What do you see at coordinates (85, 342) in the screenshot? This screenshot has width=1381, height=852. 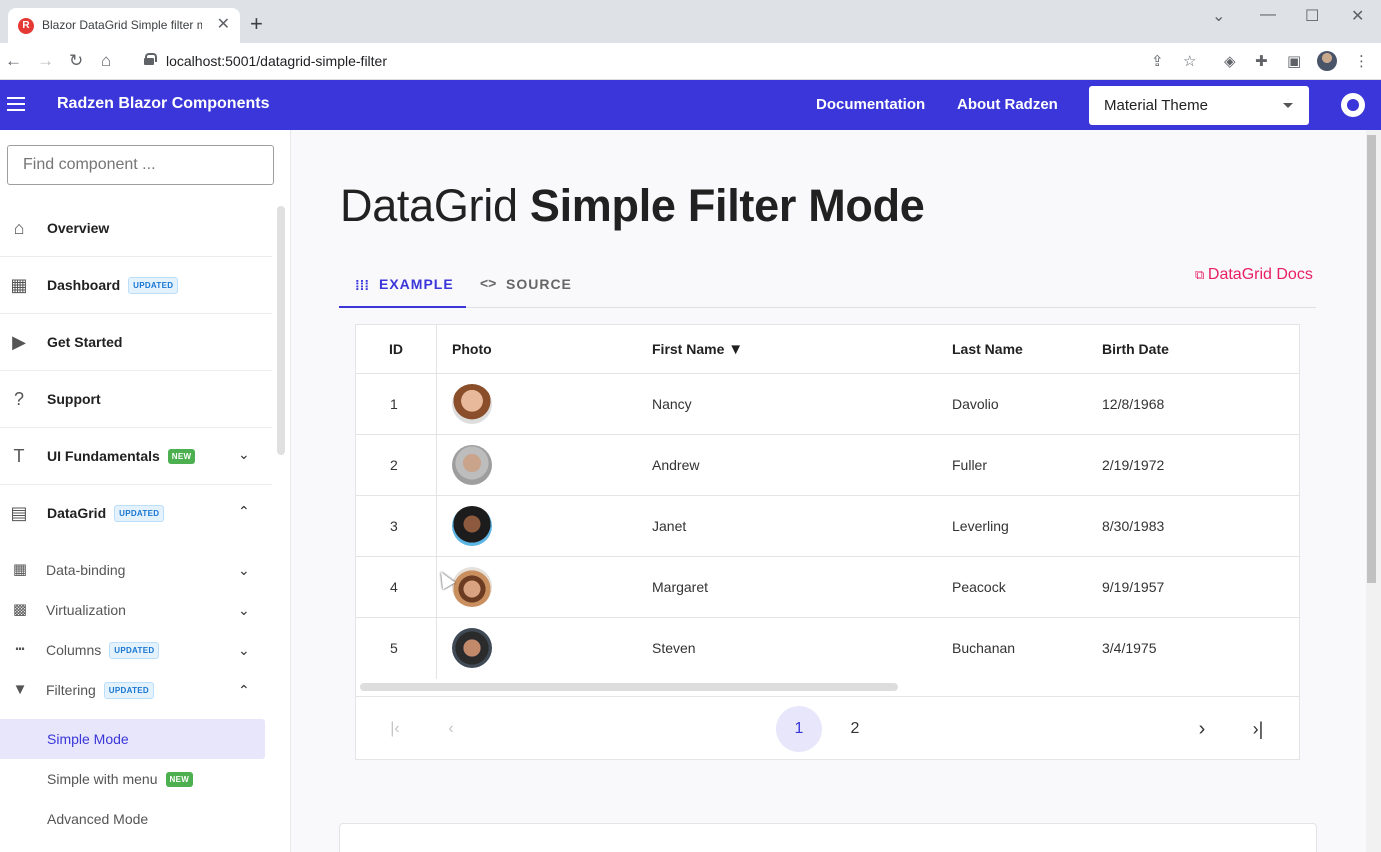 I see `sidebar-item-label: Get Started` at bounding box center [85, 342].